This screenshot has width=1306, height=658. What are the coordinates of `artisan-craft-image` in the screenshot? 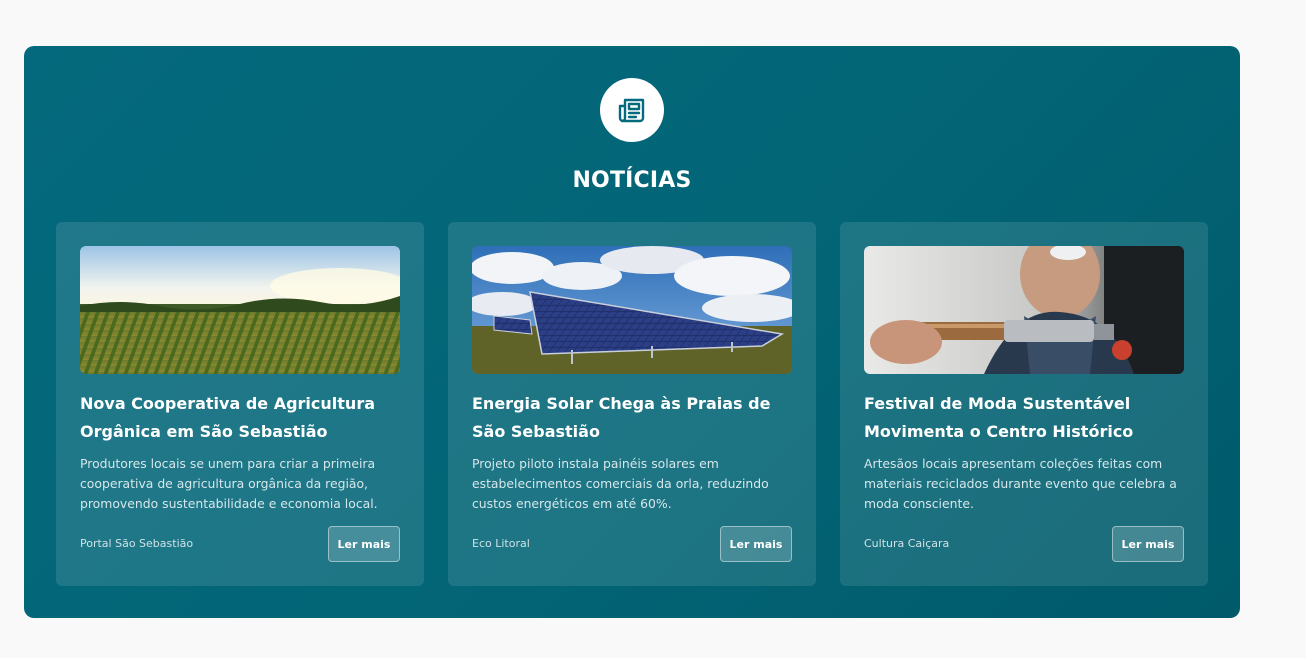 It's located at (1024, 310).